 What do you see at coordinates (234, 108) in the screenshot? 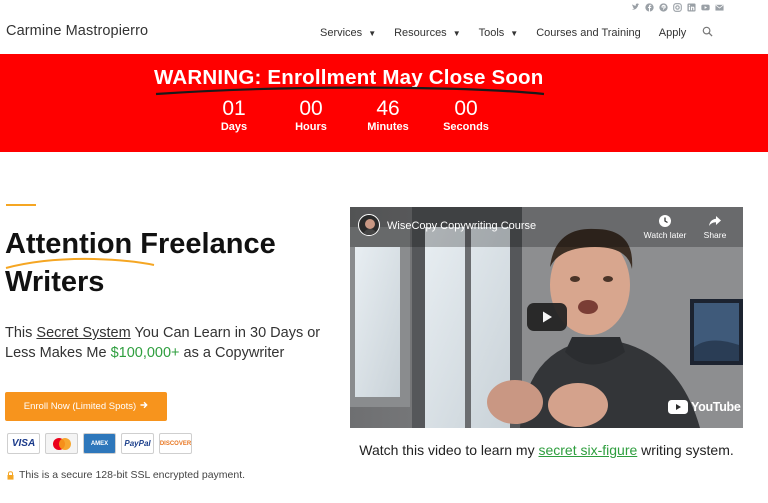
I see `countdown-value: 01` at bounding box center [234, 108].